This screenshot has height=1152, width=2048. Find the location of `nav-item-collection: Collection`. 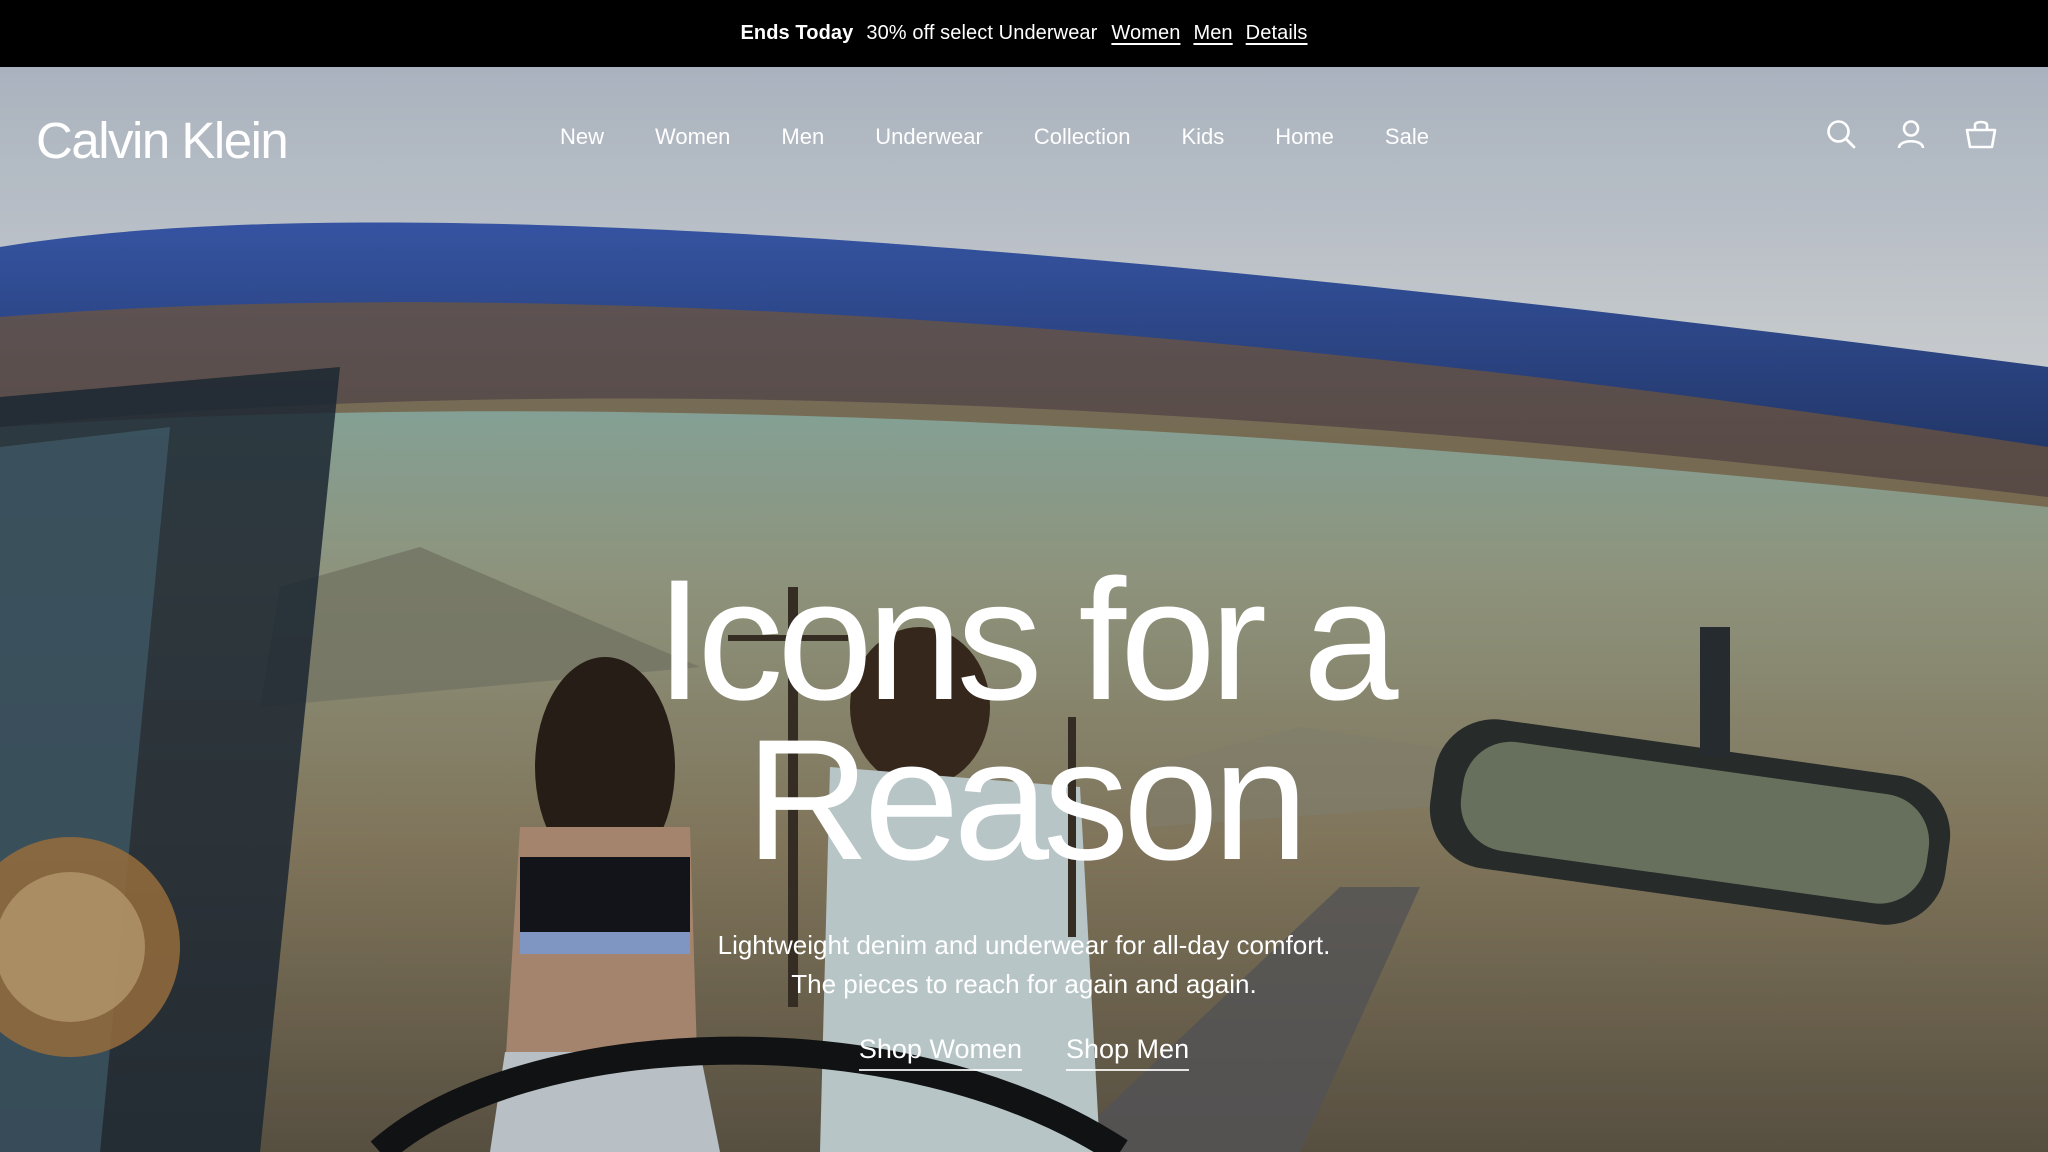

nav-item-collection: Collection is located at coordinates (1082, 137).